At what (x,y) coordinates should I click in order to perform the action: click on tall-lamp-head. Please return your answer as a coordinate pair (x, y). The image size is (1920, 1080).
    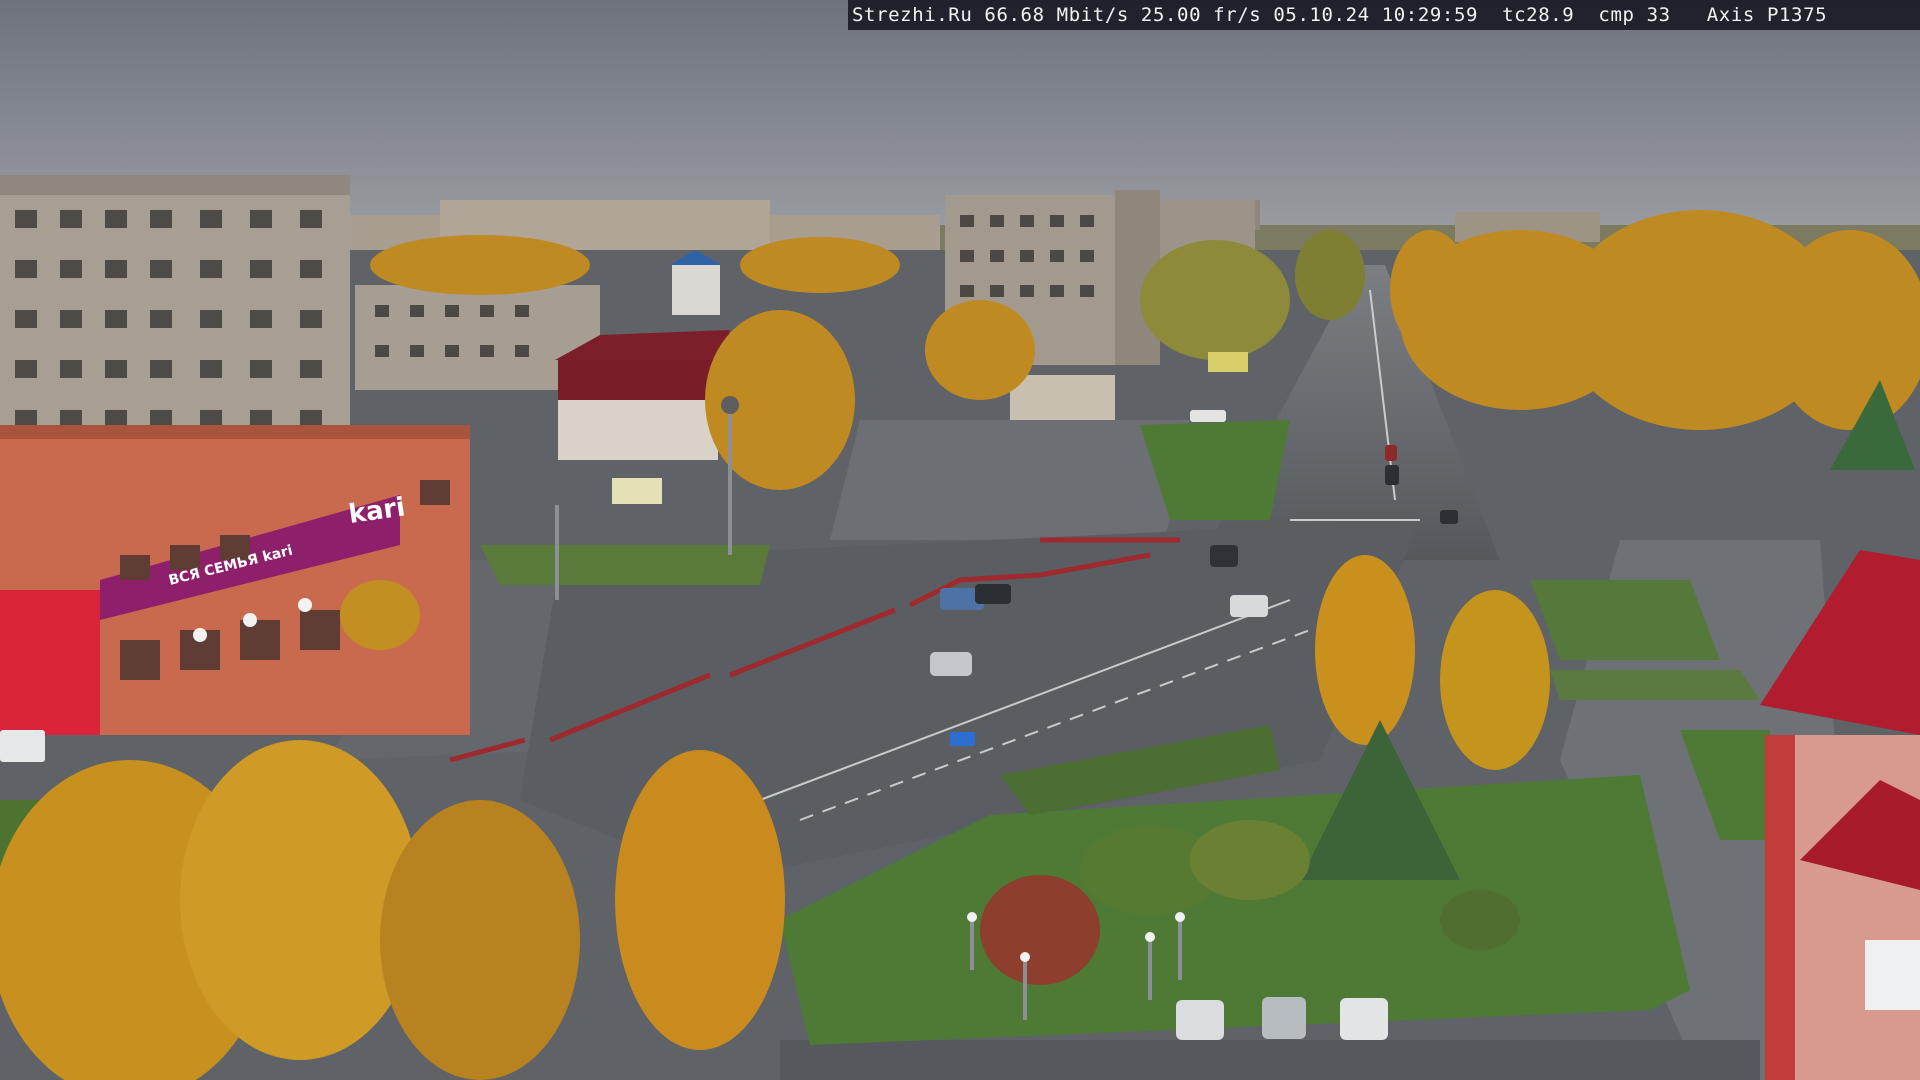
    Looking at the image, I should click on (730, 405).